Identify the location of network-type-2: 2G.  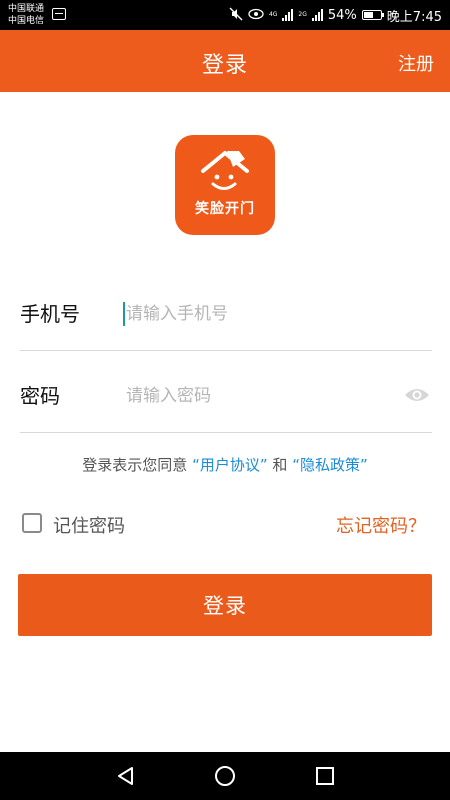
(302, 14).